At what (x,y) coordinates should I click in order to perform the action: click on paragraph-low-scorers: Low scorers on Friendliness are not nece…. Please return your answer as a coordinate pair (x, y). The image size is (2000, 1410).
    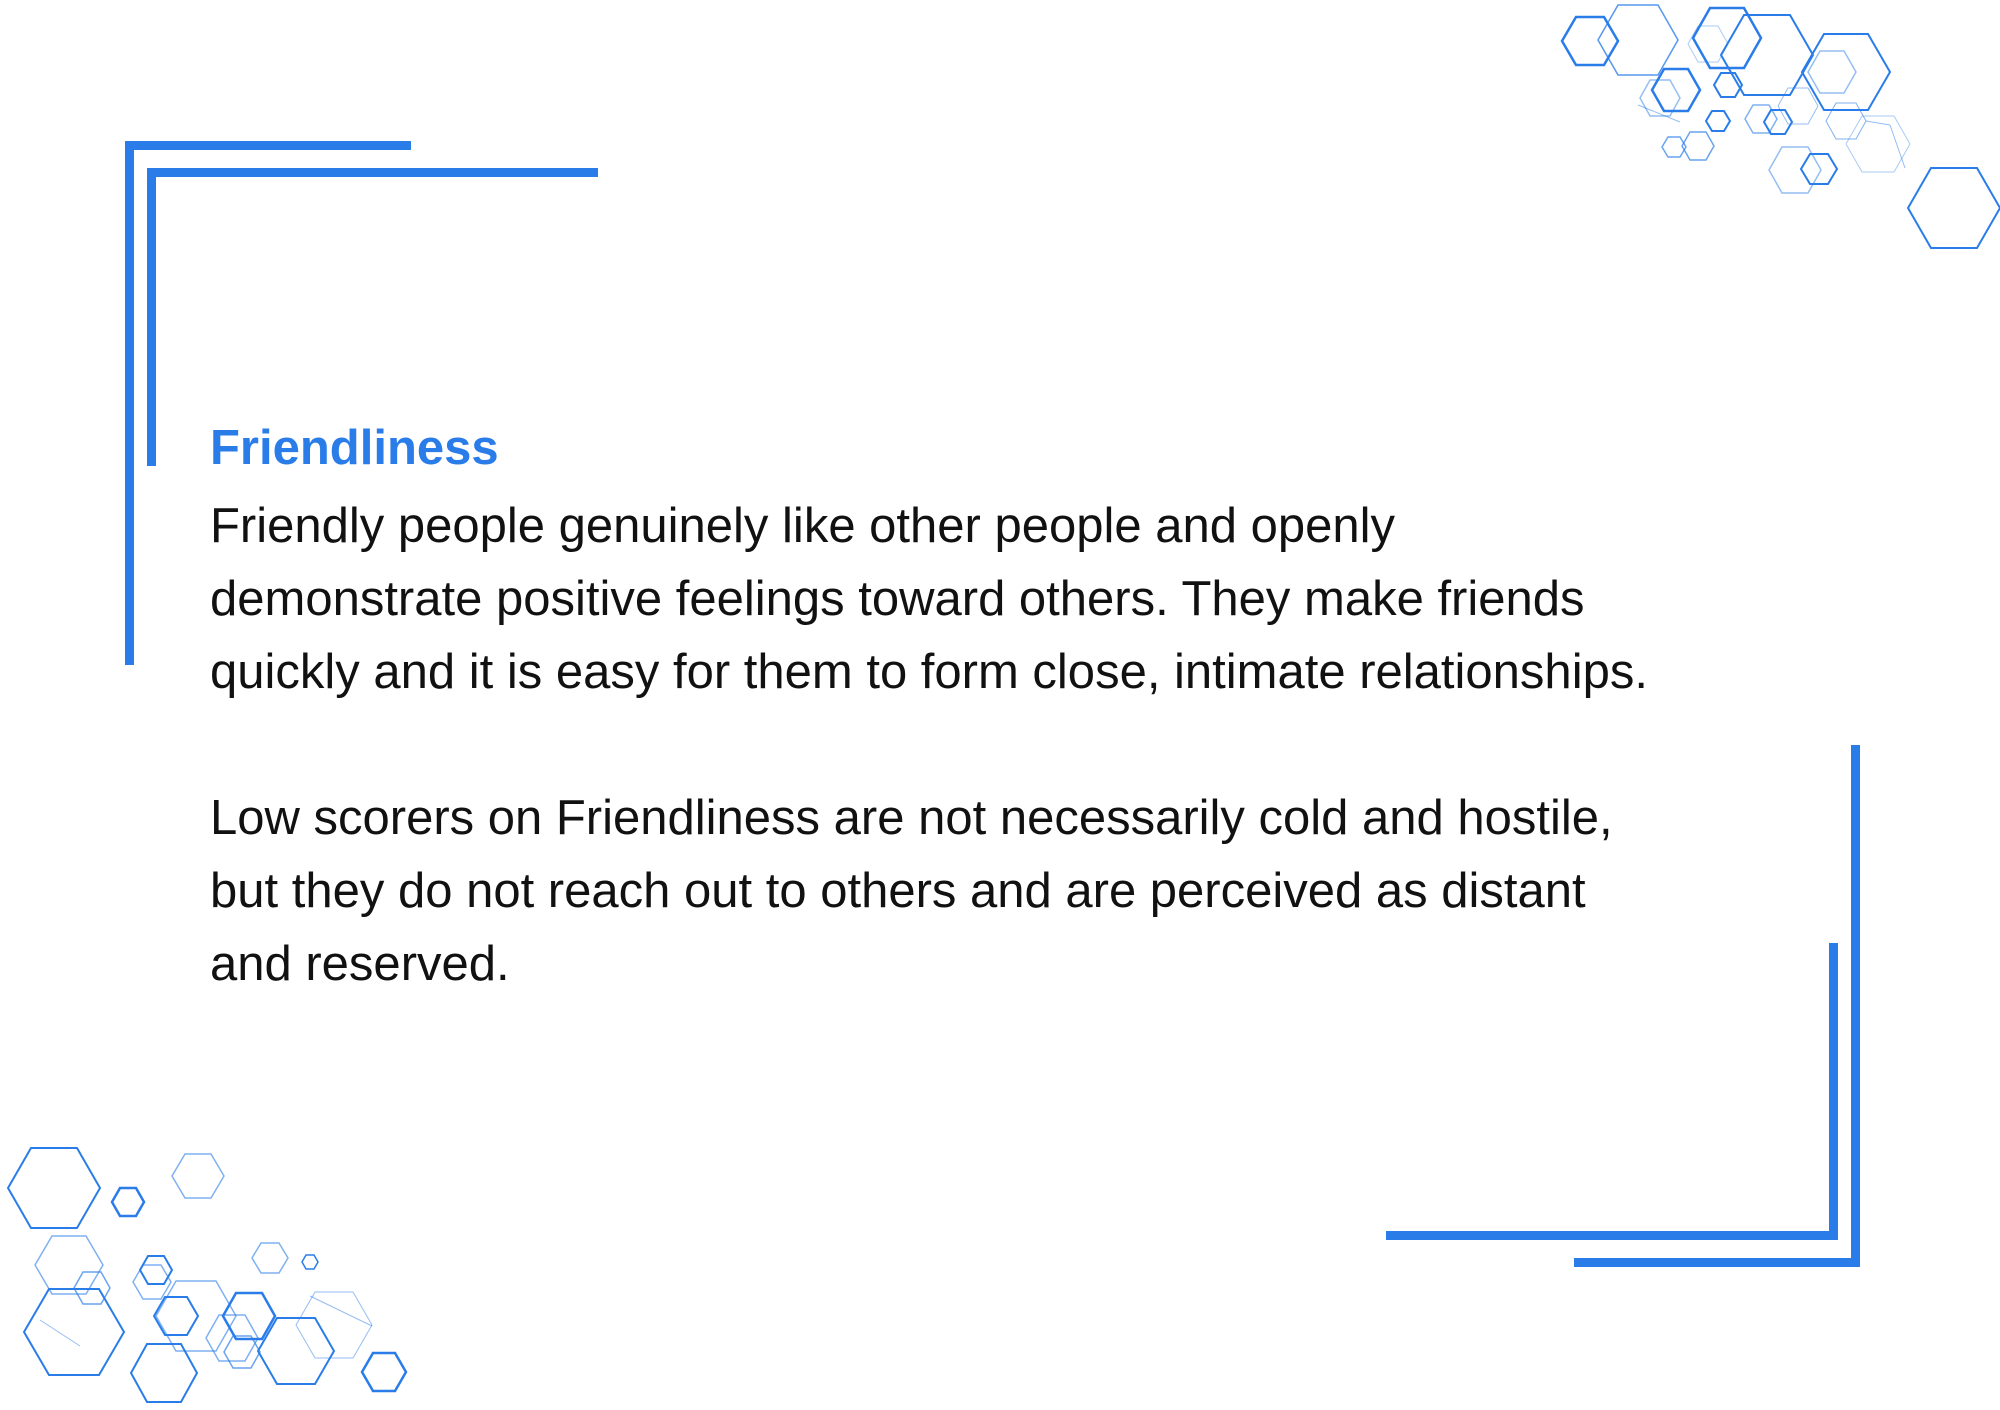
    Looking at the image, I should click on (911, 891).